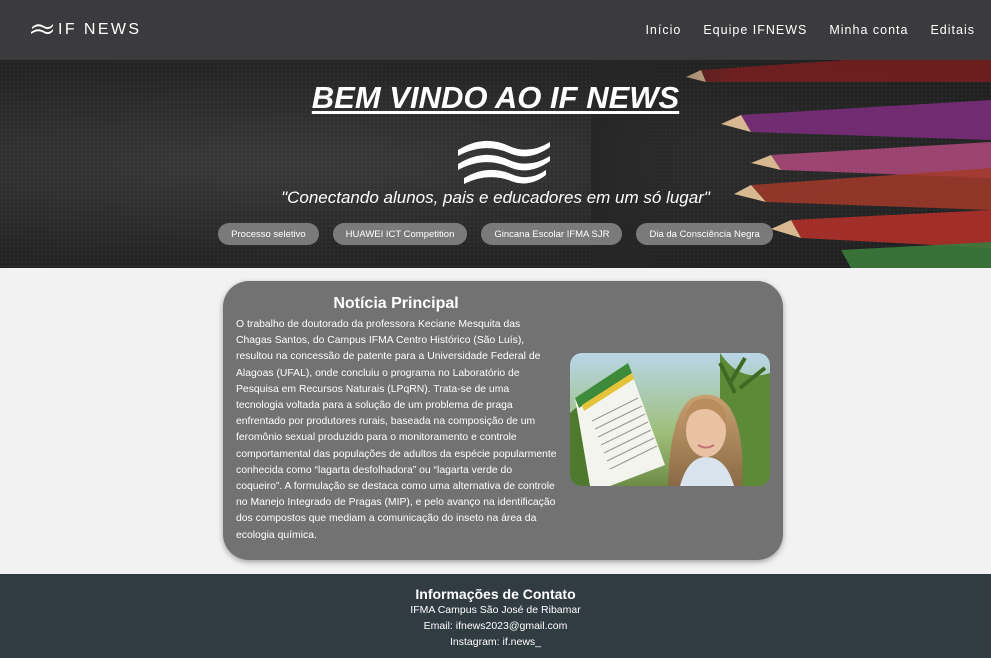 This screenshot has width=991, height=658. Describe the element at coordinates (552, 234) in the screenshot. I see `tag-gincana-escolar: Gincana Escolar IFMA SJR` at that location.